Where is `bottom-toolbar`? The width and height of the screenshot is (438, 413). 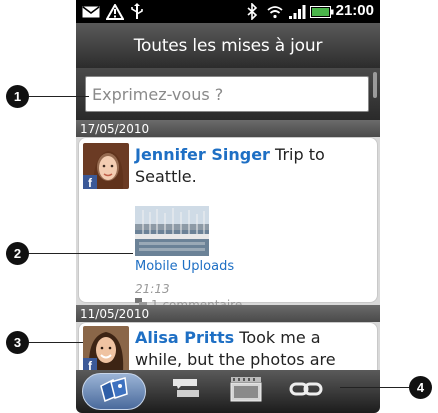 bottom-toolbar is located at coordinates (228, 391).